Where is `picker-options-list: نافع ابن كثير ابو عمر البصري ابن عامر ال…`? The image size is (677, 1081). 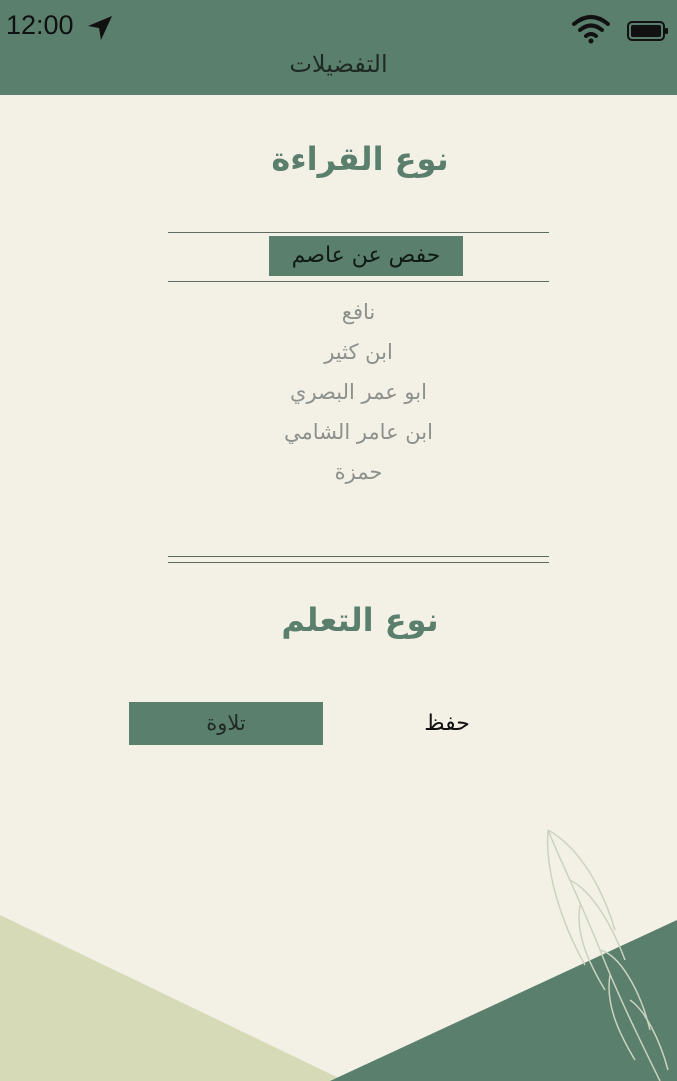 picker-options-list: نافع ابن كثير ابو عمر البصري ابن عامر ال… is located at coordinates (358, 392).